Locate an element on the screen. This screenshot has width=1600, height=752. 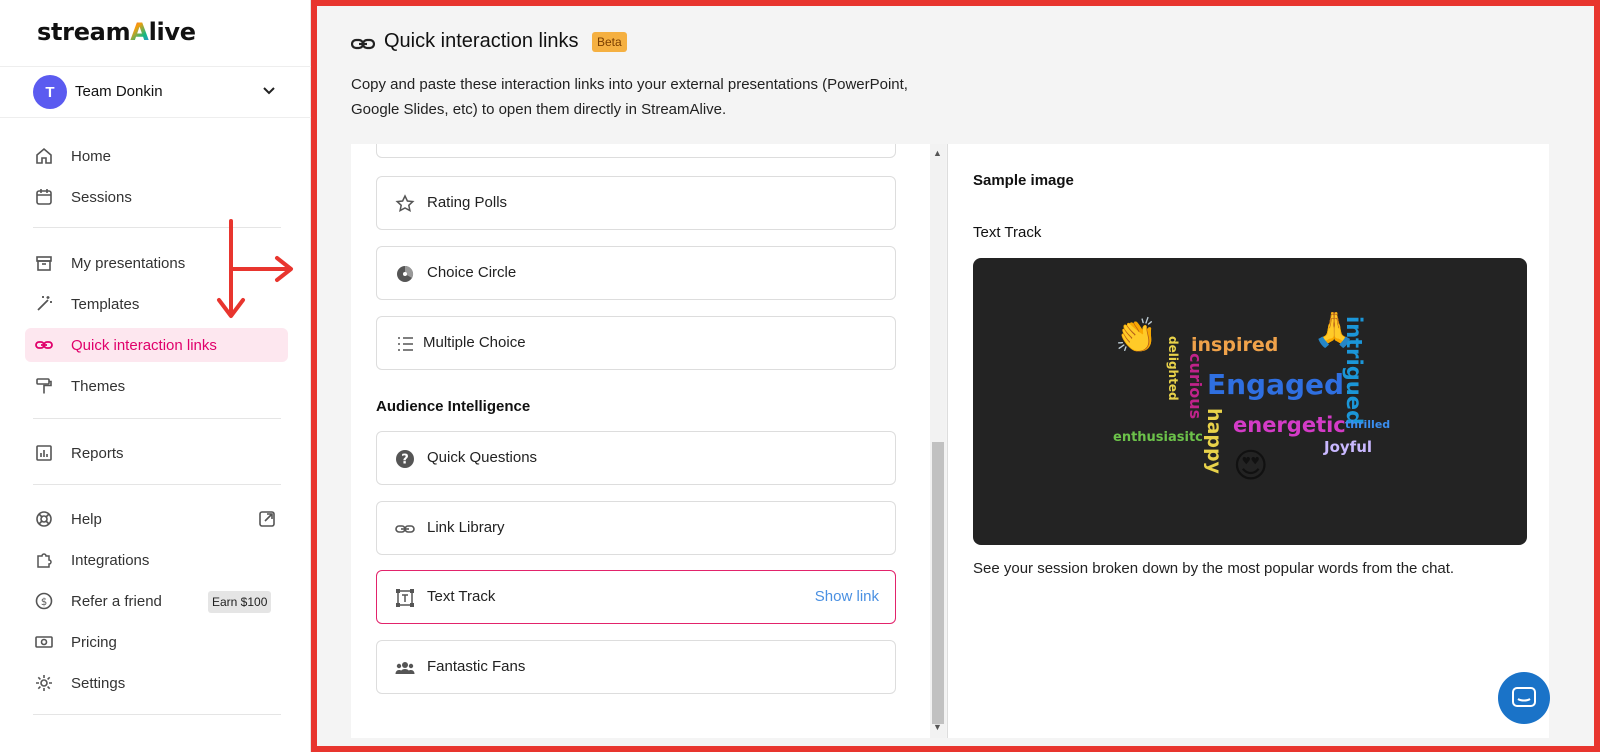
sidebar-item-label: My presentations is located at coordinates (128, 263).